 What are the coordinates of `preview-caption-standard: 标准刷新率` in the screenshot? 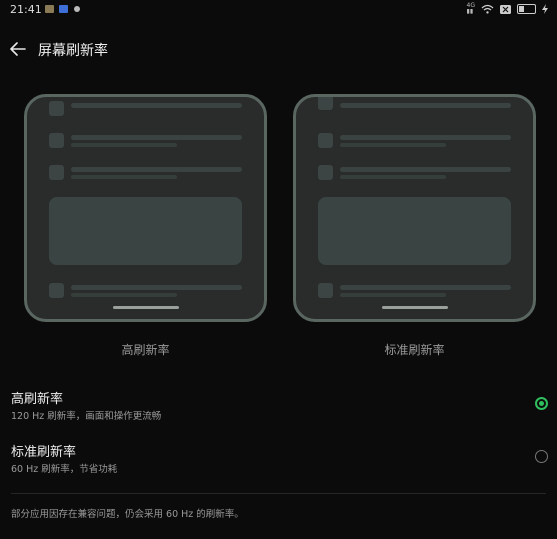 It's located at (414, 350).